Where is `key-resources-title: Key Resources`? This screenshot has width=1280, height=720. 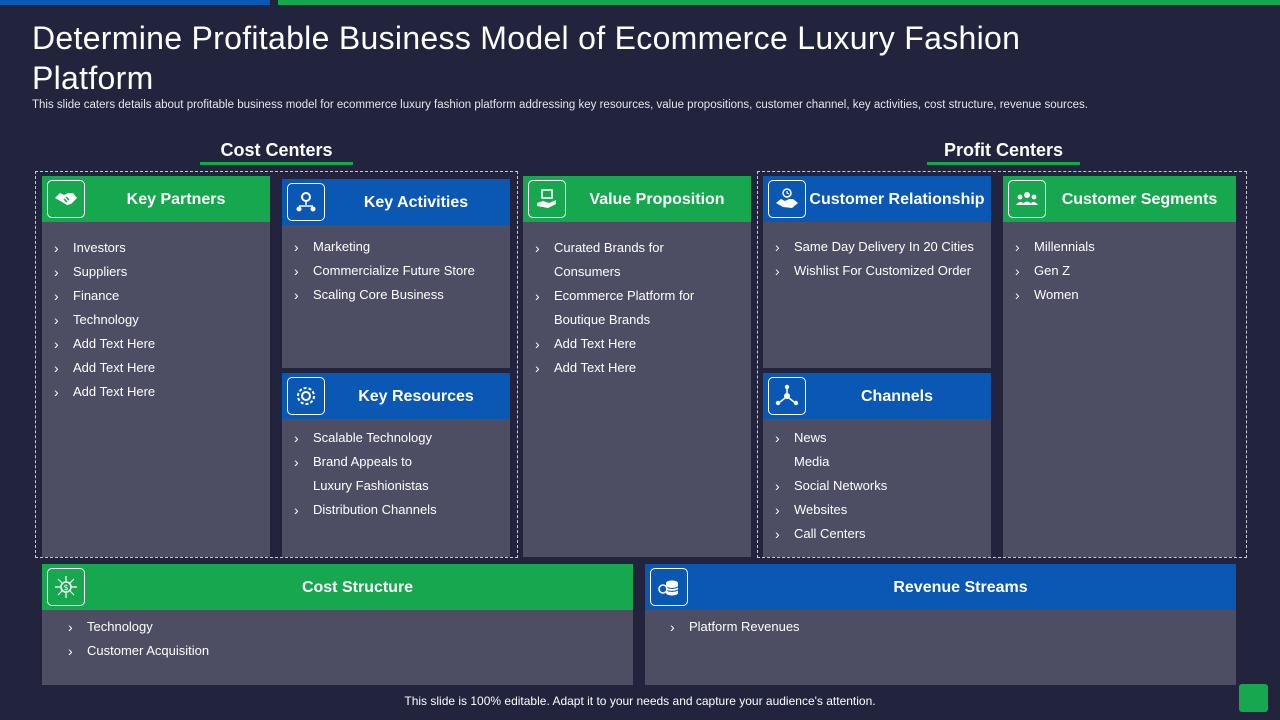
key-resources-title: Key Resources is located at coordinates (416, 396).